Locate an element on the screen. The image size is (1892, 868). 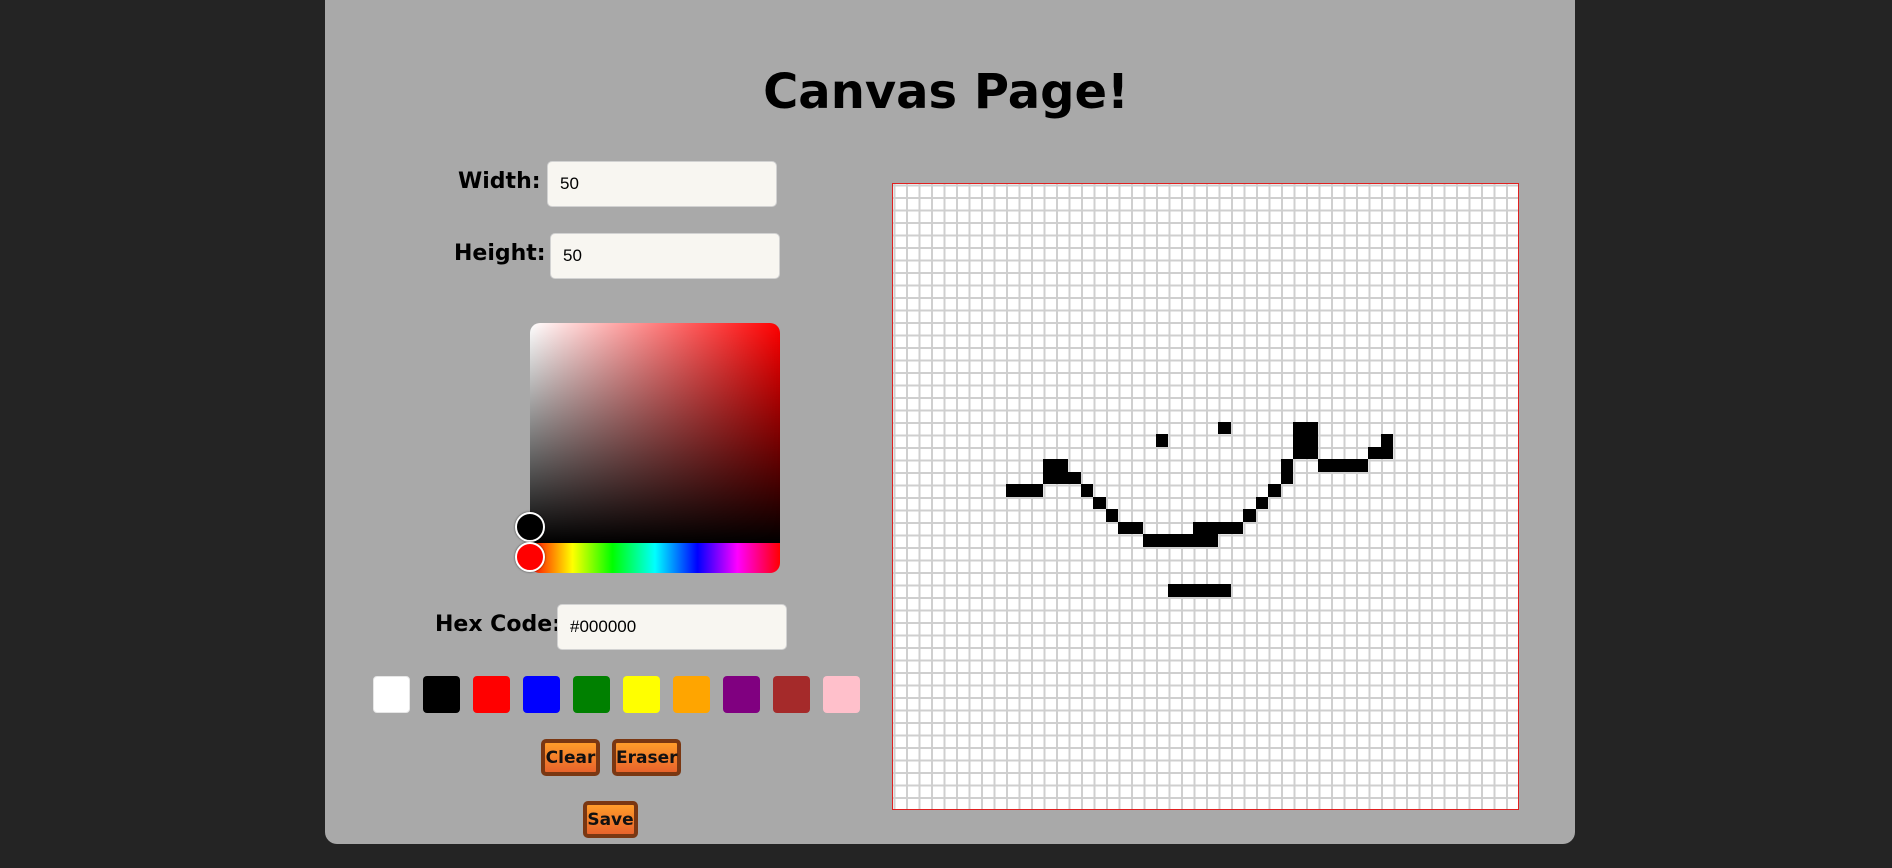
saturation-pointer is located at coordinates (530, 527).